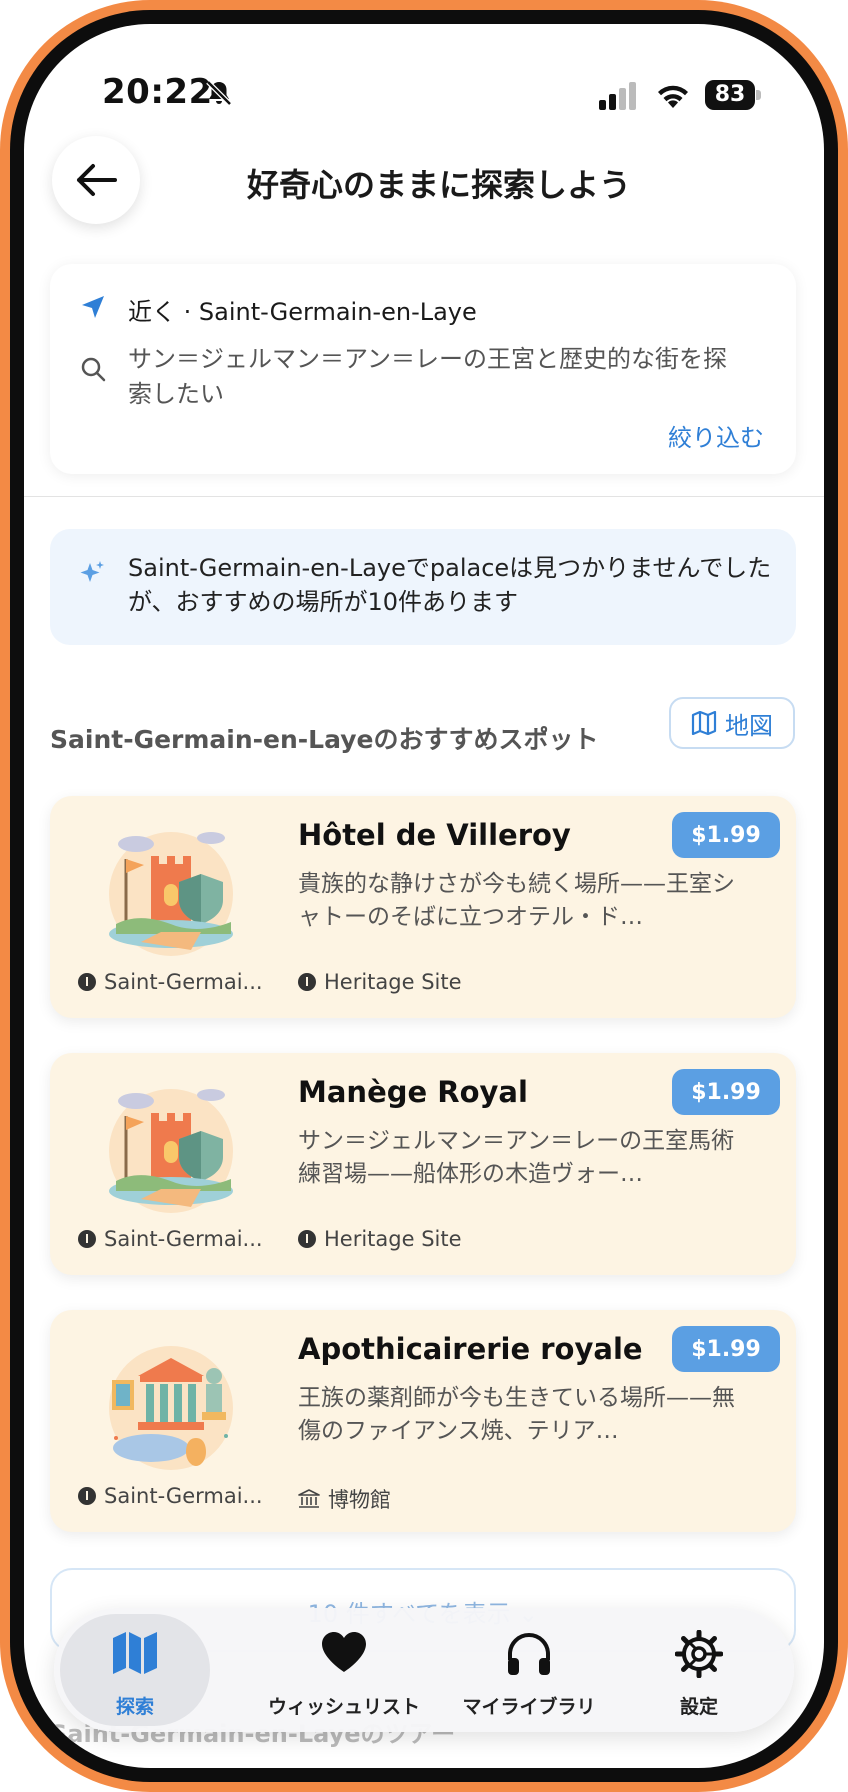 The height and width of the screenshot is (1792, 848). I want to click on tab-label: 探索, so click(134, 1707).